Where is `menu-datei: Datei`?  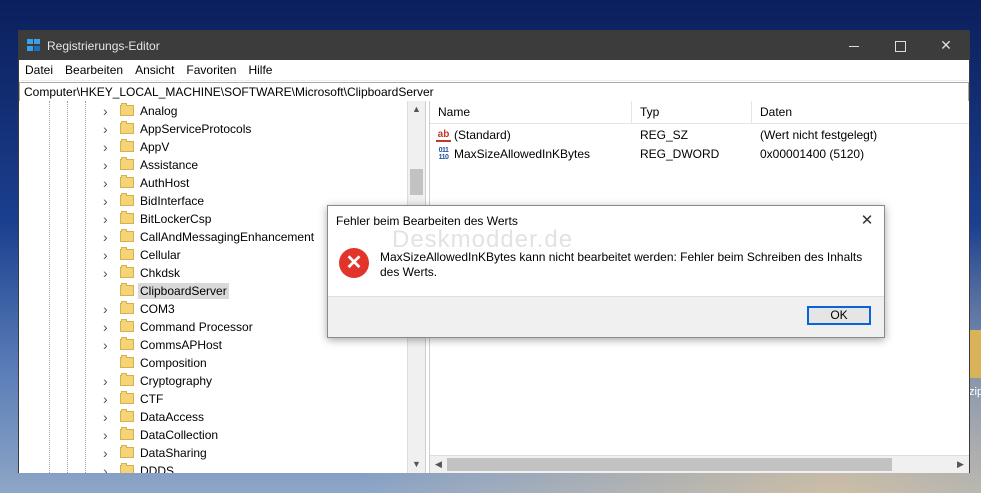 menu-datei: Datei is located at coordinates (39, 70).